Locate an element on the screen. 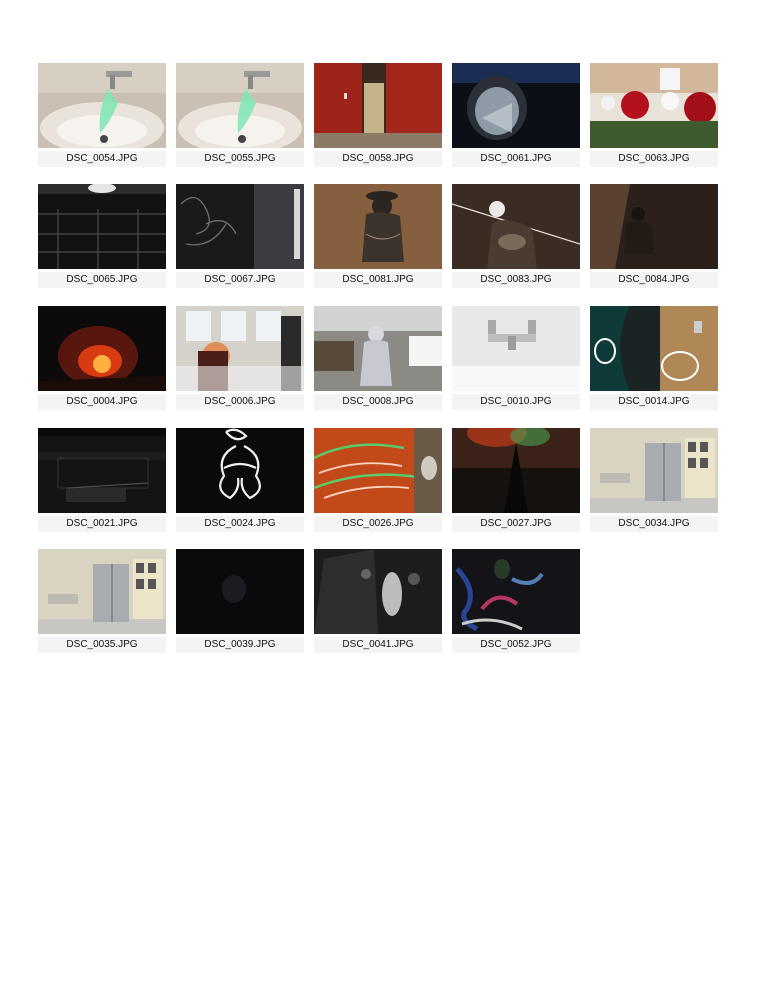  thumbnail-cell: DSC_0052.JPG is located at coordinates (516, 603).